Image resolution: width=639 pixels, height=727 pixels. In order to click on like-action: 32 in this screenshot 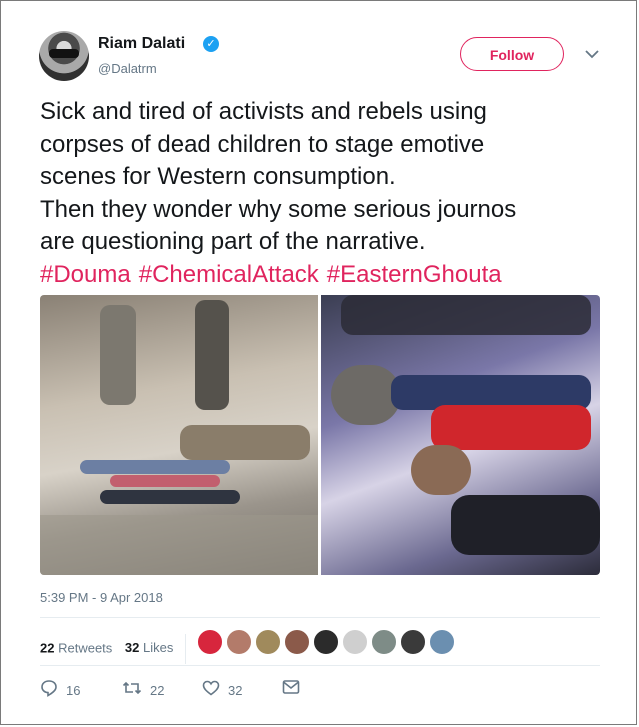, I will do `click(222, 690)`.